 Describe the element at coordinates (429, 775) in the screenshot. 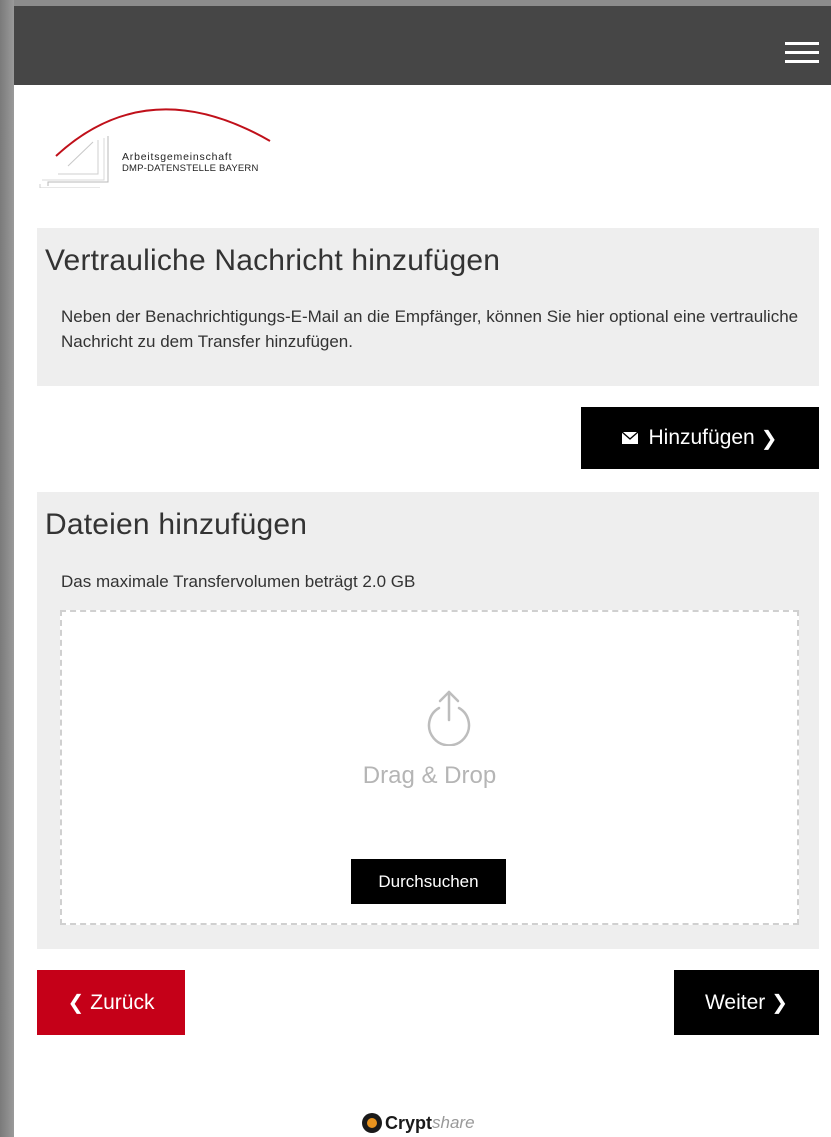

I see `drag-drop-label: Drag & Drop` at that location.